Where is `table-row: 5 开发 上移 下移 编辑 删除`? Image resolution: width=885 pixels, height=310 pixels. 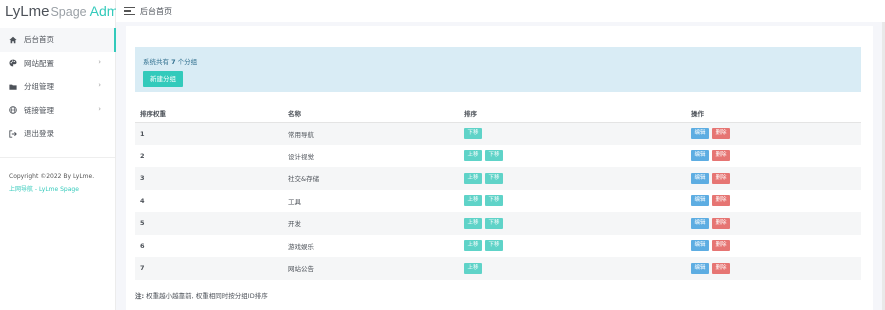
table-row: 5 开发 上移 下移 编辑 删除 is located at coordinates (498, 223).